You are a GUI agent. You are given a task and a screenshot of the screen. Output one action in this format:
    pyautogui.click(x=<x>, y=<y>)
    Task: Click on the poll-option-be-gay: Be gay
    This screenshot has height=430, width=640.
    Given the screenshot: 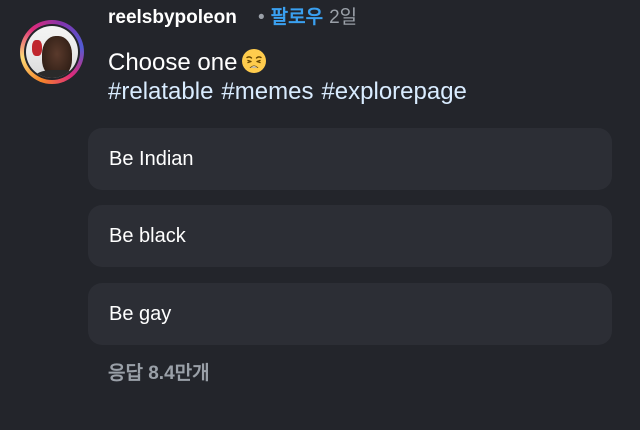 What is the action you would take?
    pyautogui.click(x=350, y=314)
    